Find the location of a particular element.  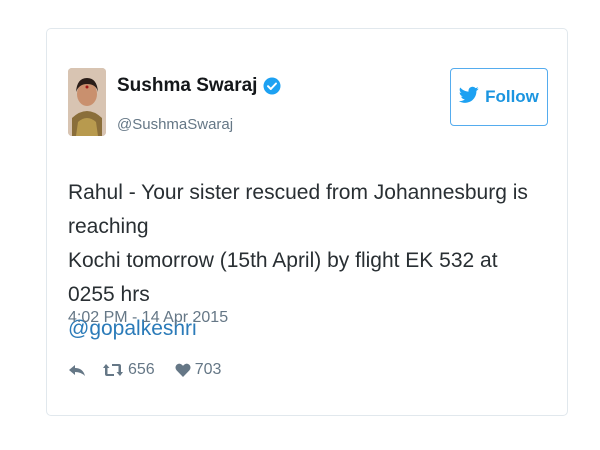

verified-badge-icon is located at coordinates (272, 86).